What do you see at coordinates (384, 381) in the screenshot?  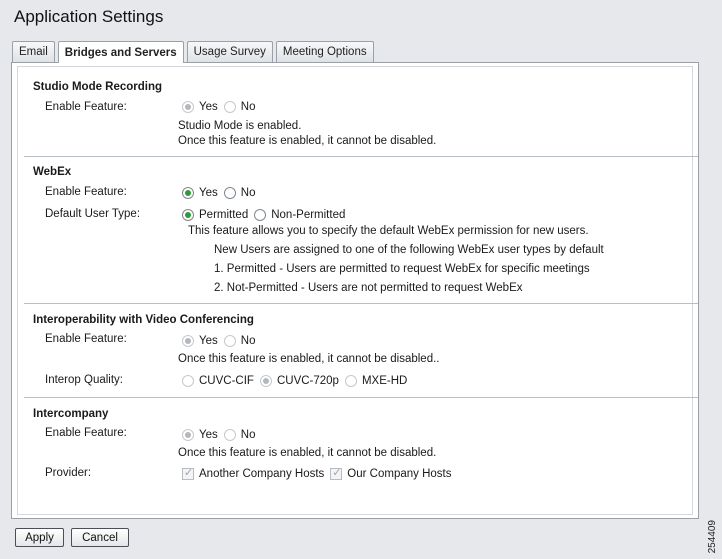 I see `interop-mxe-hd-label: MXE-HD` at bounding box center [384, 381].